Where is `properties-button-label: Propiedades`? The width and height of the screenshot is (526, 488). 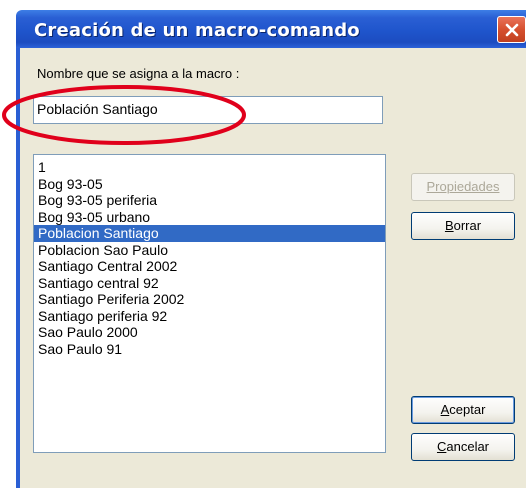
properties-button-label: Propiedades is located at coordinates (463, 186).